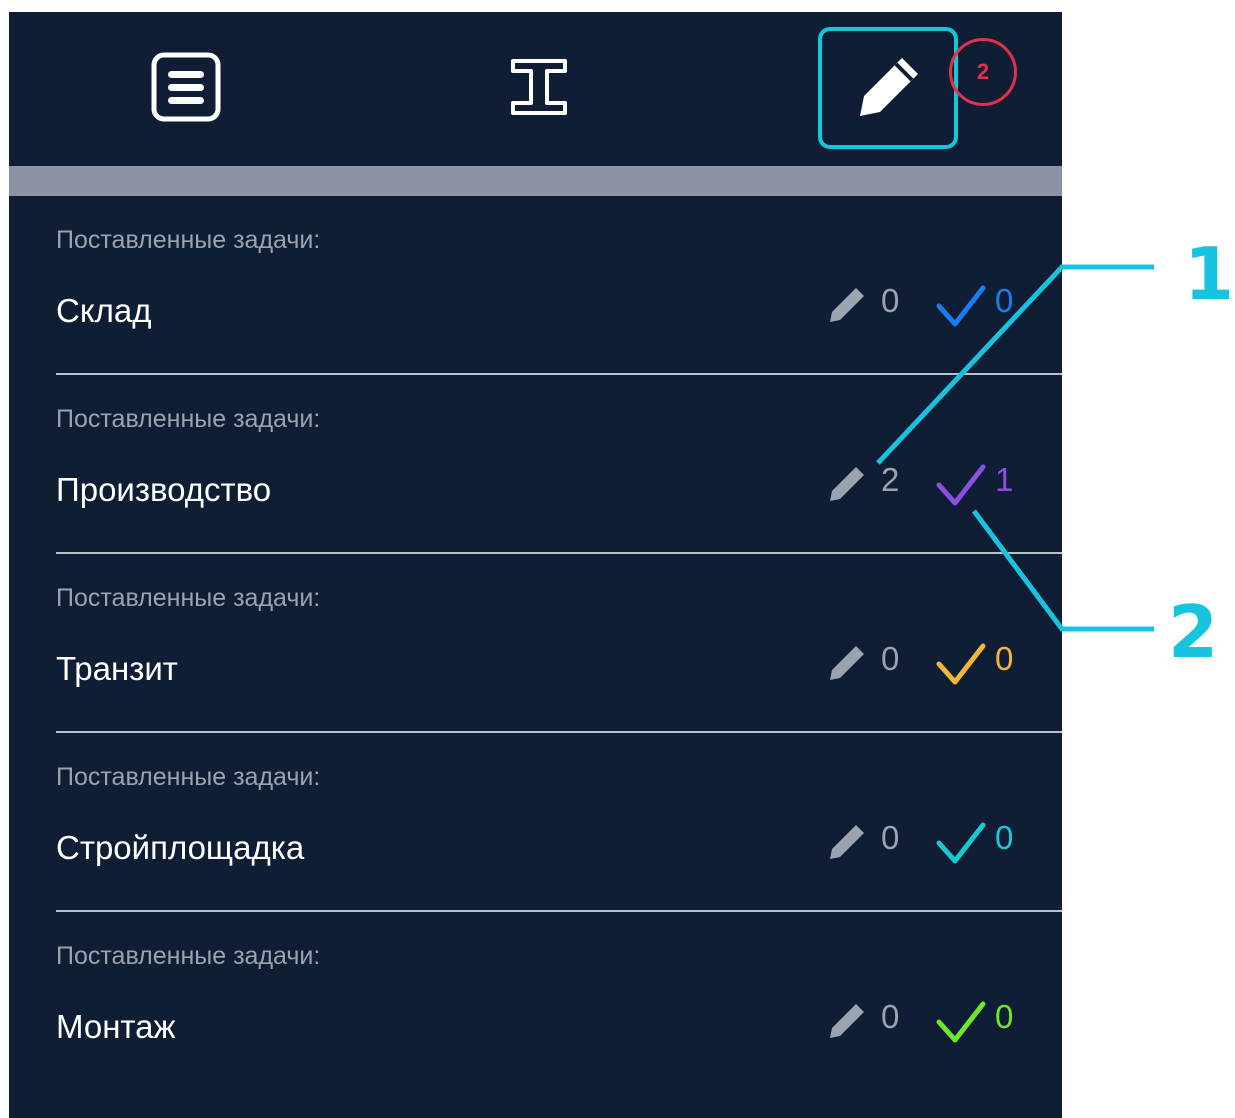  I want to click on divider-band, so click(535, 181).